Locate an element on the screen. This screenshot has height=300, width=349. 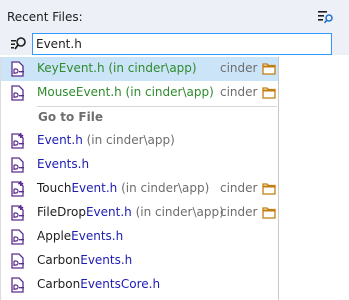
list-item: TouchEvent.h (in cinder\app) cinder is located at coordinates (139, 189).